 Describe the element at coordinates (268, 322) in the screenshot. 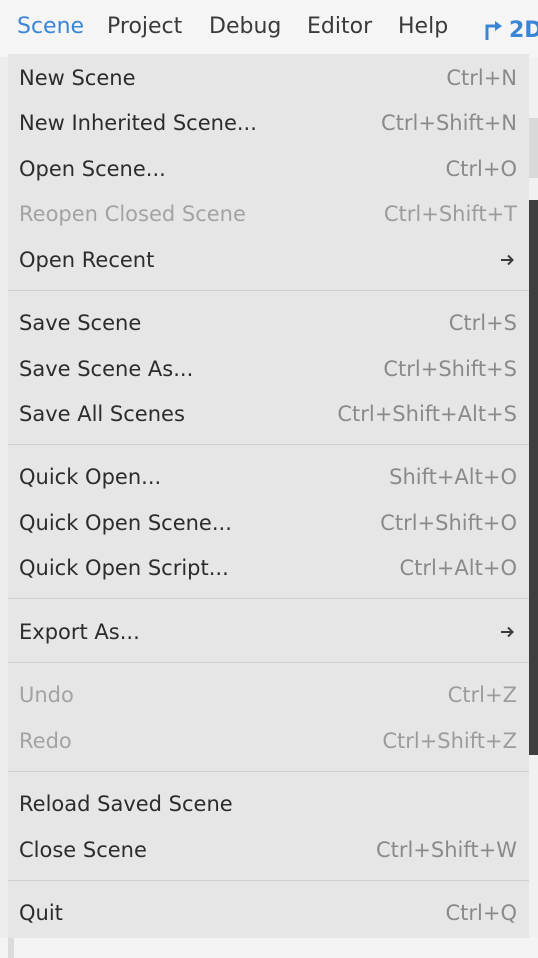

I see `menu-item-save-scene: Save Scene Ctrl+S` at that location.